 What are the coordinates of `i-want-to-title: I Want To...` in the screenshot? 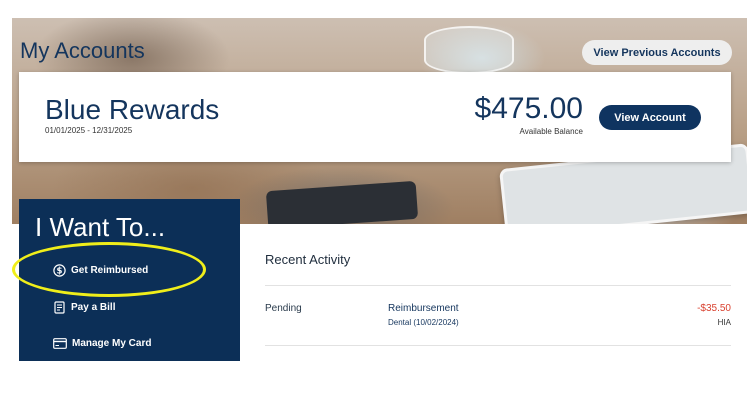 It's located at (100, 227).